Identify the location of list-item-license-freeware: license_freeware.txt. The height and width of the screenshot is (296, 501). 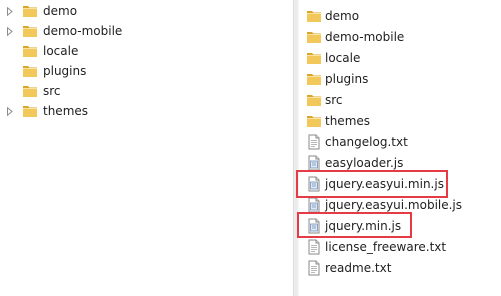
(400, 247).